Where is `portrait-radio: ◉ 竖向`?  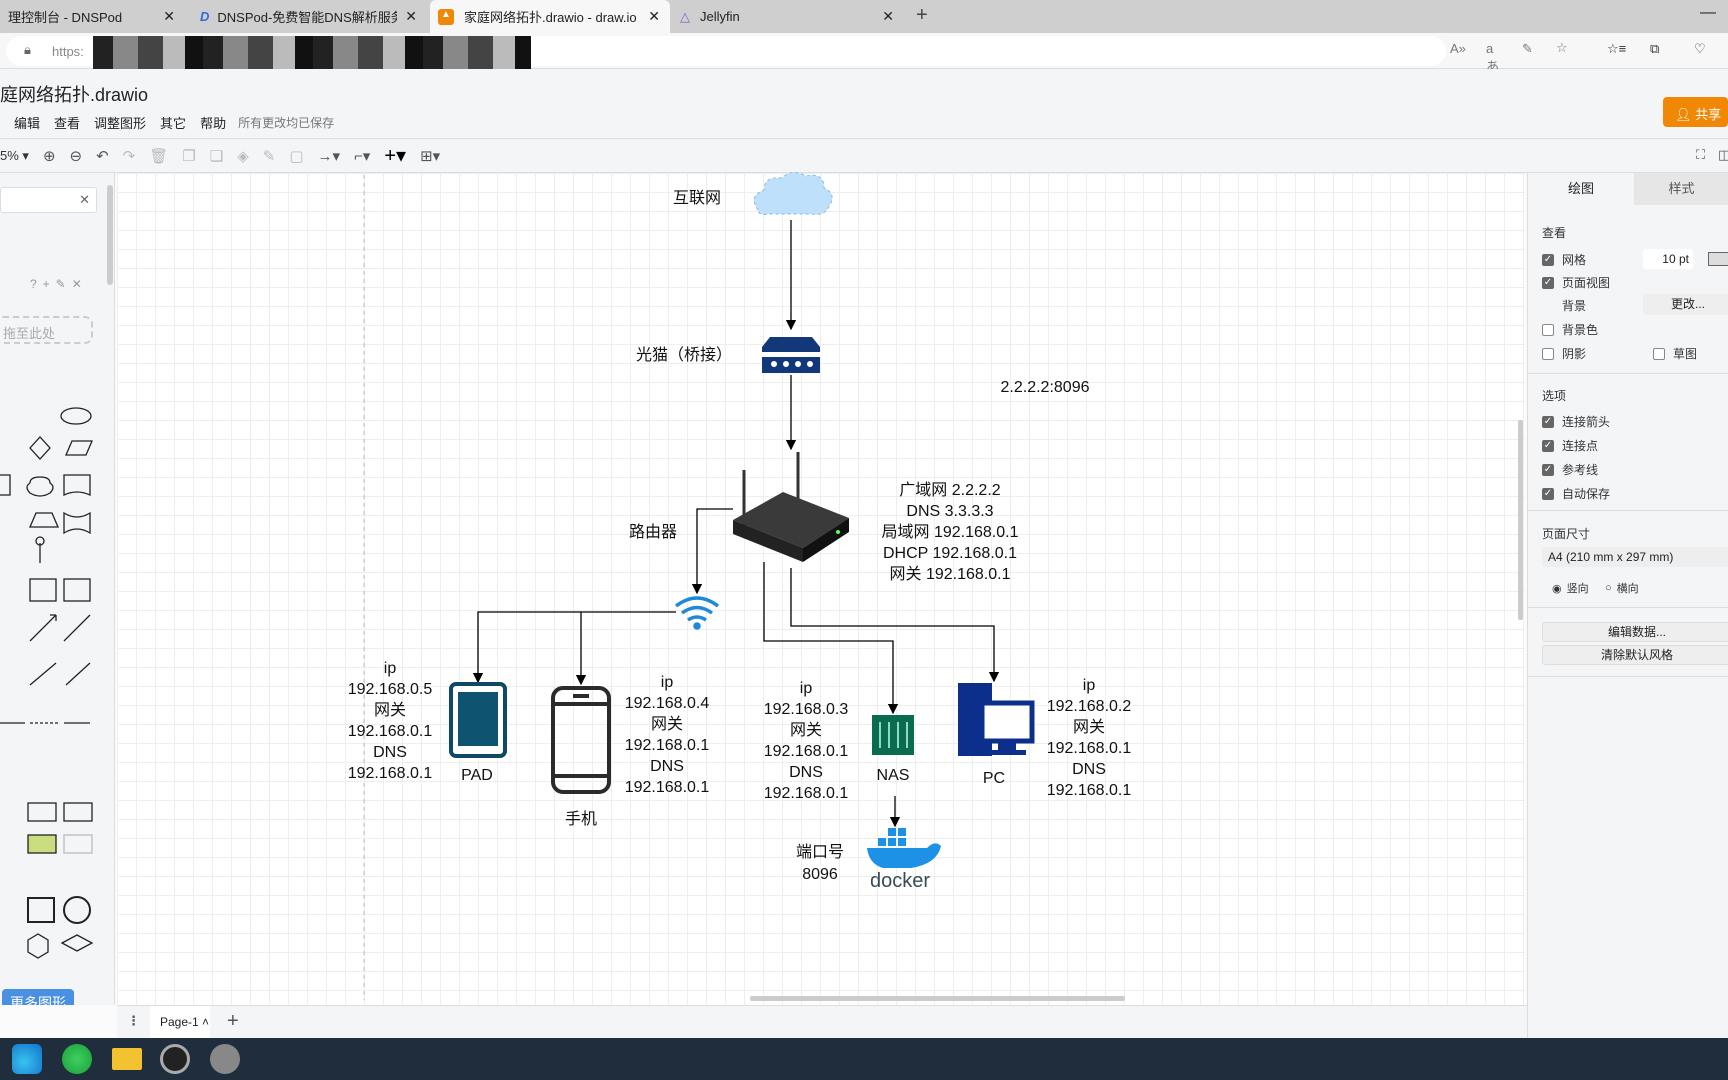
portrait-radio: ◉ 竖向 is located at coordinates (1570, 588).